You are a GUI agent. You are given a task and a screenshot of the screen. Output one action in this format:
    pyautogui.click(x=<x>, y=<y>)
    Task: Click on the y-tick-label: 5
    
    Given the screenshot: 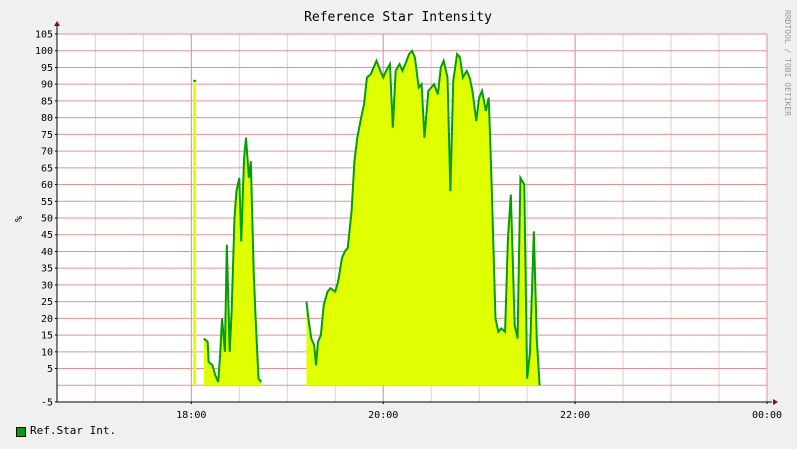 What is the action you would take?
    pyautogui.click(x=50, y=369)
    